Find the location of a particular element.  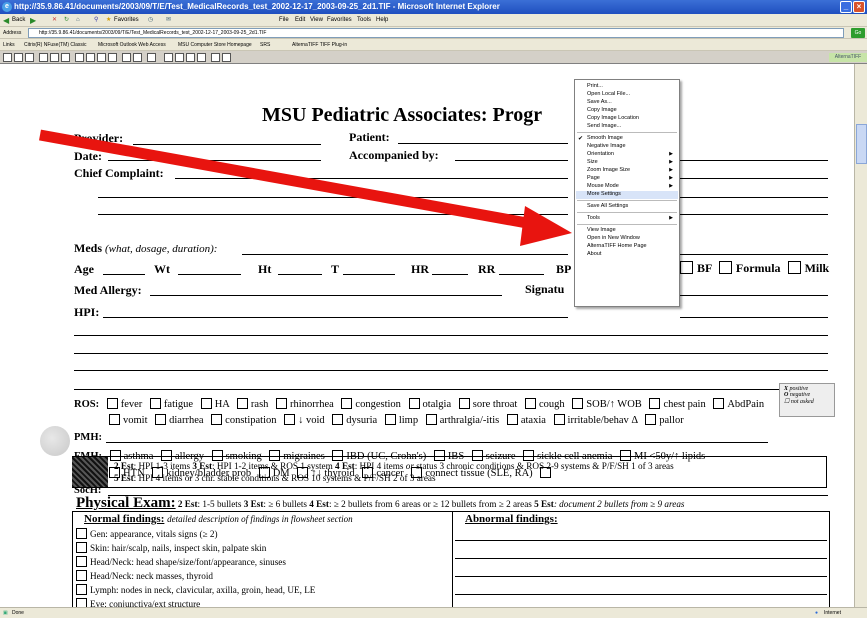

zone-text: Internet is located at coordinates (832, 613).